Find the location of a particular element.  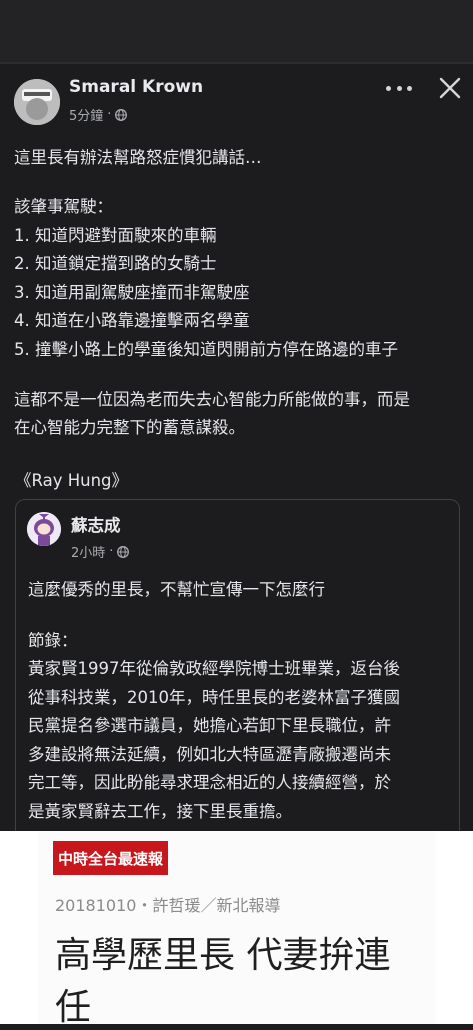

shared-excerpt-line: 完工等，因此盼能尋求理念相近的人接續經營，於 is located at coordinates (209, 782).